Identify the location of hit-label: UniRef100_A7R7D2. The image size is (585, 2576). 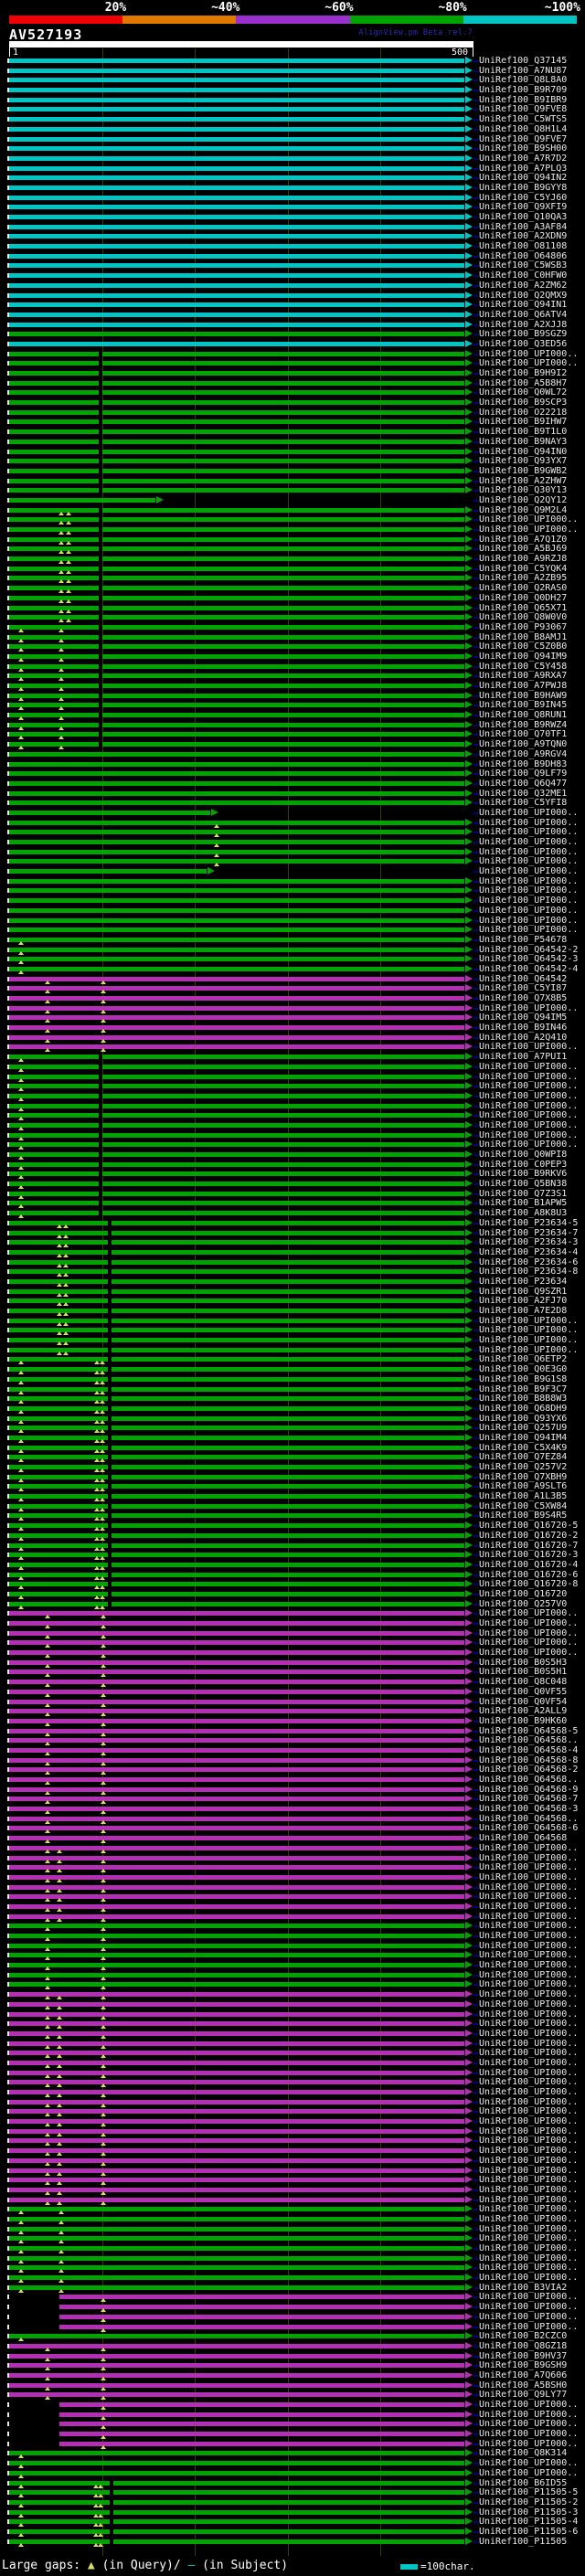
(523, 159).